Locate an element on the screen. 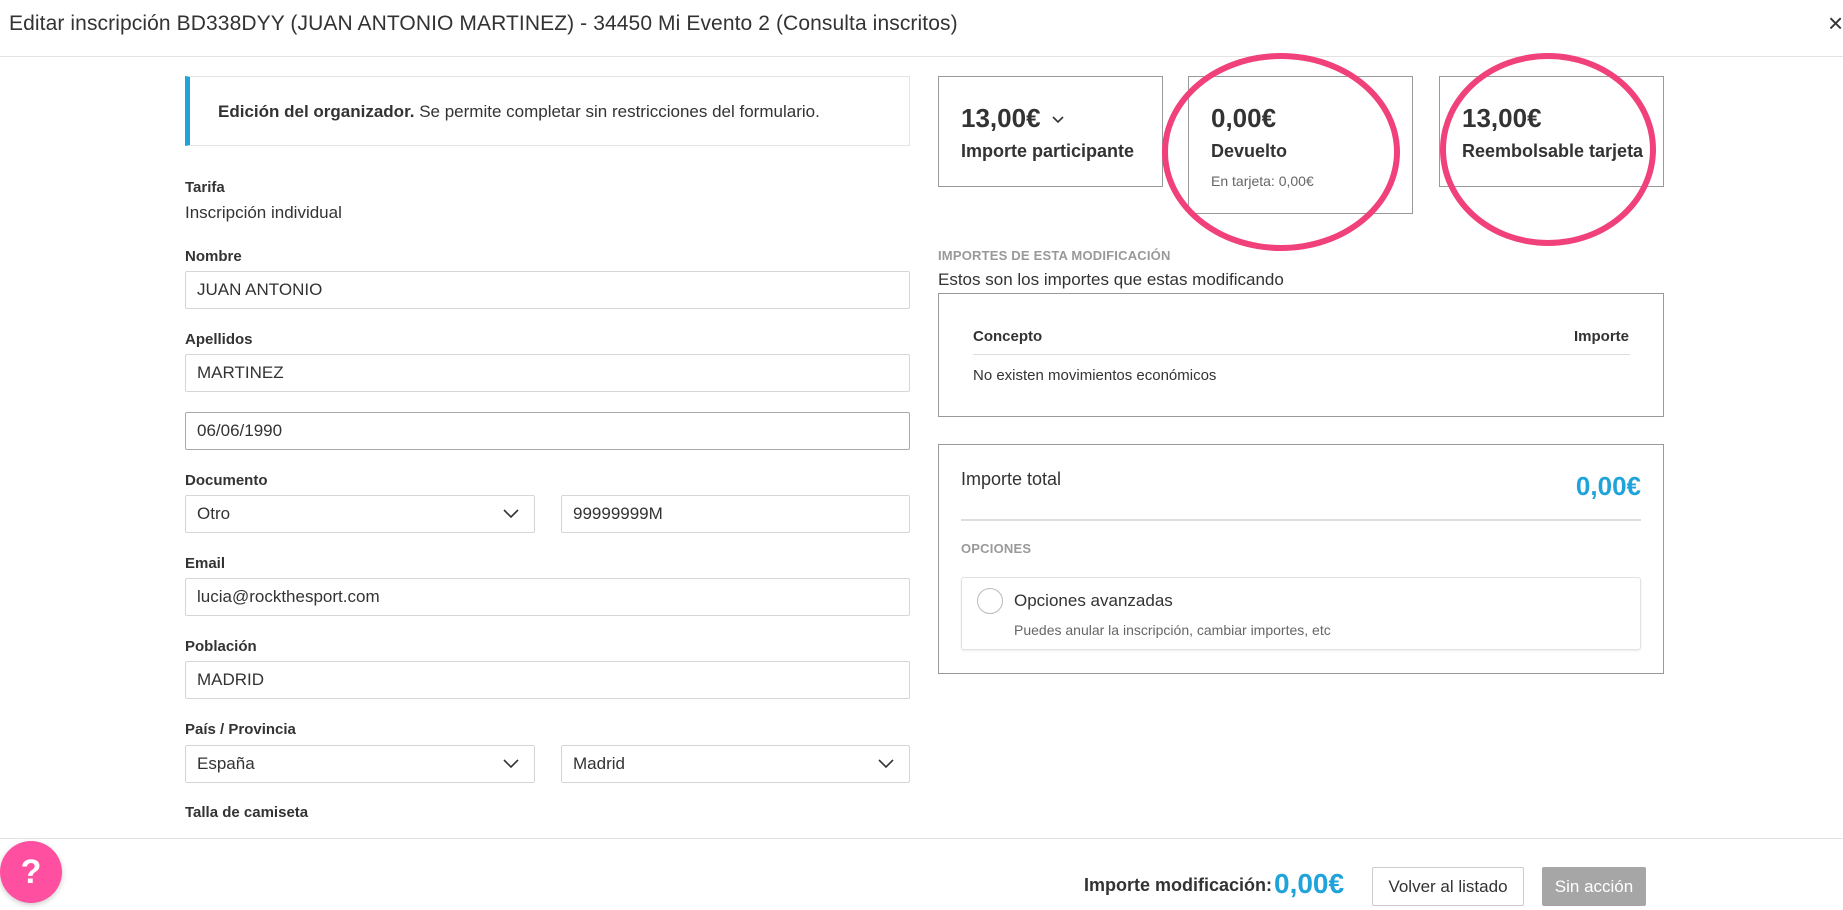  modificacion-section-title: IMPORTES DE ESTA MODIFICACIÓN is located at coordinates (1054, 255).